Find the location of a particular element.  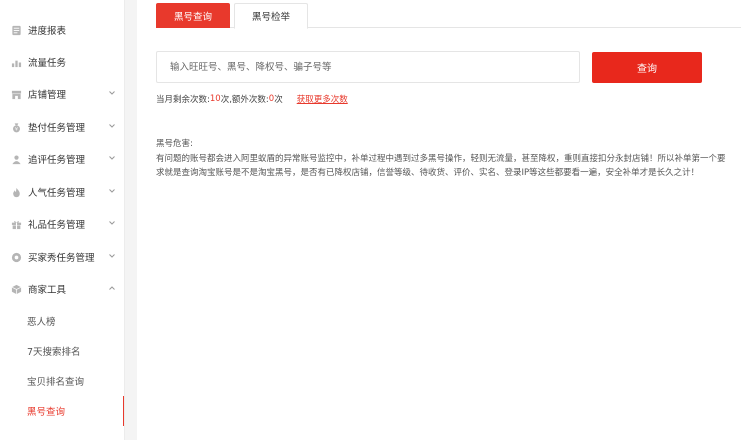

danger-title: 黑号危害: is located at coordinates (174, 144).